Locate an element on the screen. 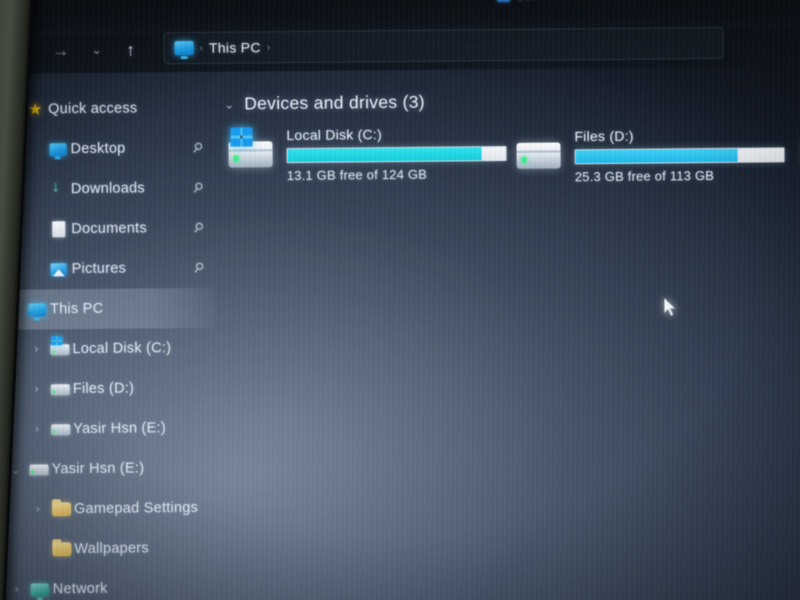 Image resolution: width=800 pixels, height=600 pixels. desktop-icon is located at coordinates (57, 149).